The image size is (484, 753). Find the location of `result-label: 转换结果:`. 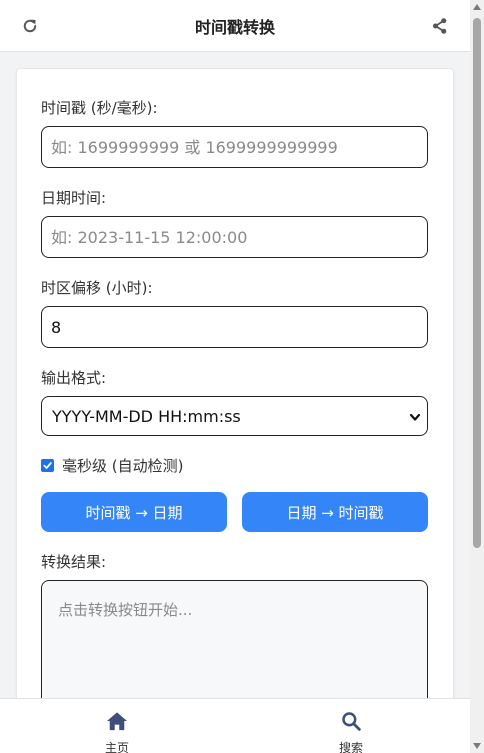

result-label: 转换结果: is located at coordinates (74, 562).